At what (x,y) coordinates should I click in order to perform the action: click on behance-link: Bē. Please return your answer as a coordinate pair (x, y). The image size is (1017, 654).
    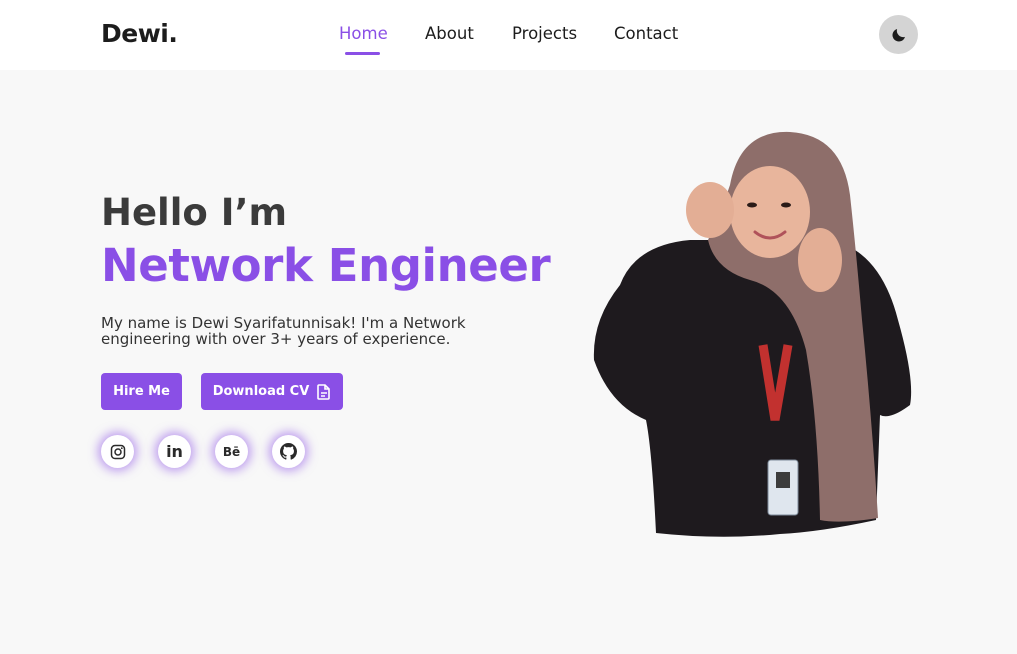
    Looking at the image, I should click on (231, 451).